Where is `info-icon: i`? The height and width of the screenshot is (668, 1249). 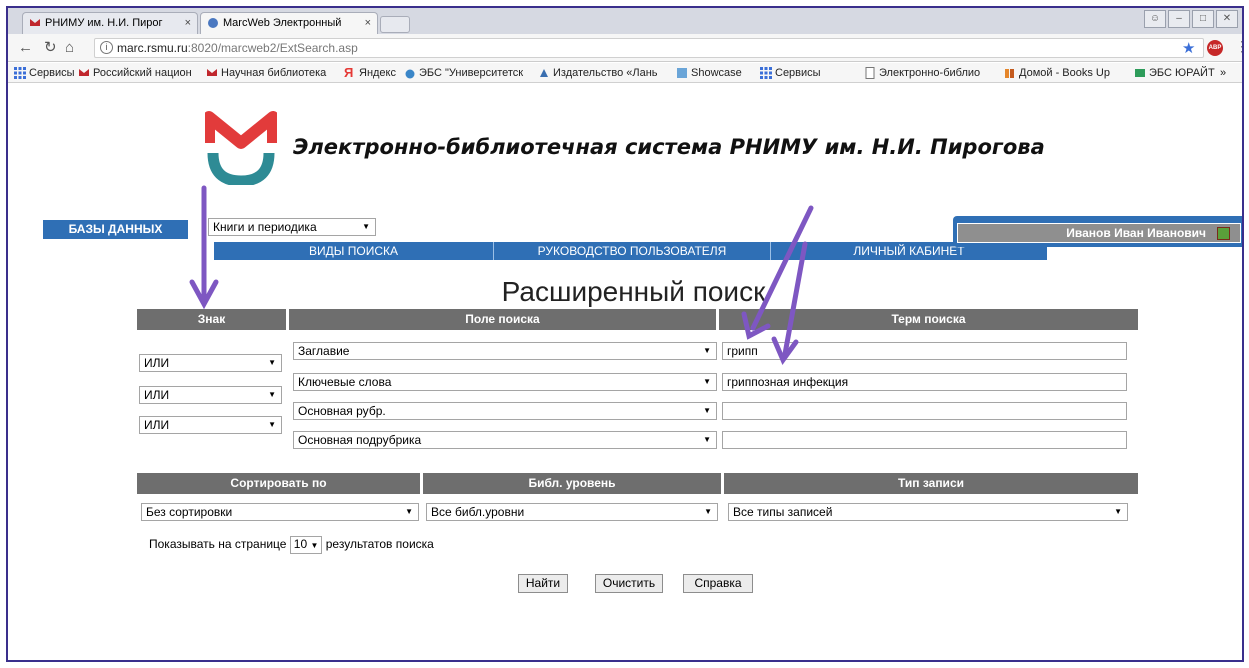
info-icon: i is located at coordinates (106, 47).